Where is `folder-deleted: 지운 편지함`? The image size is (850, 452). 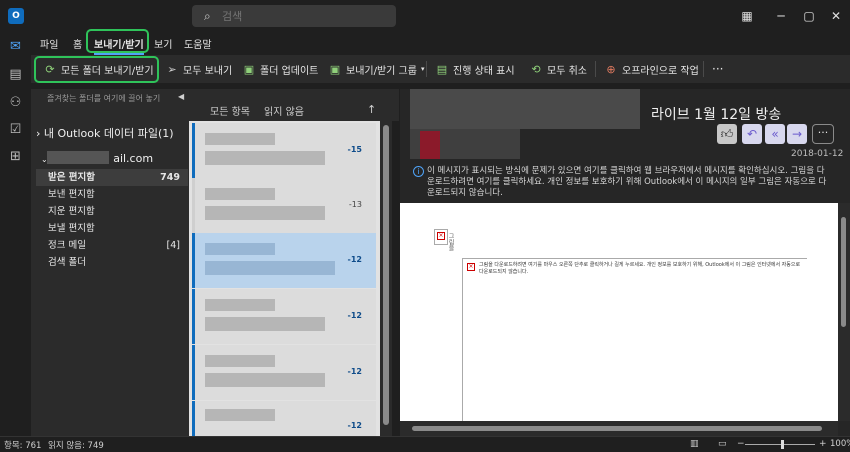
folder-deleted: 지운 편지함 is located at coordinates (112, 211).